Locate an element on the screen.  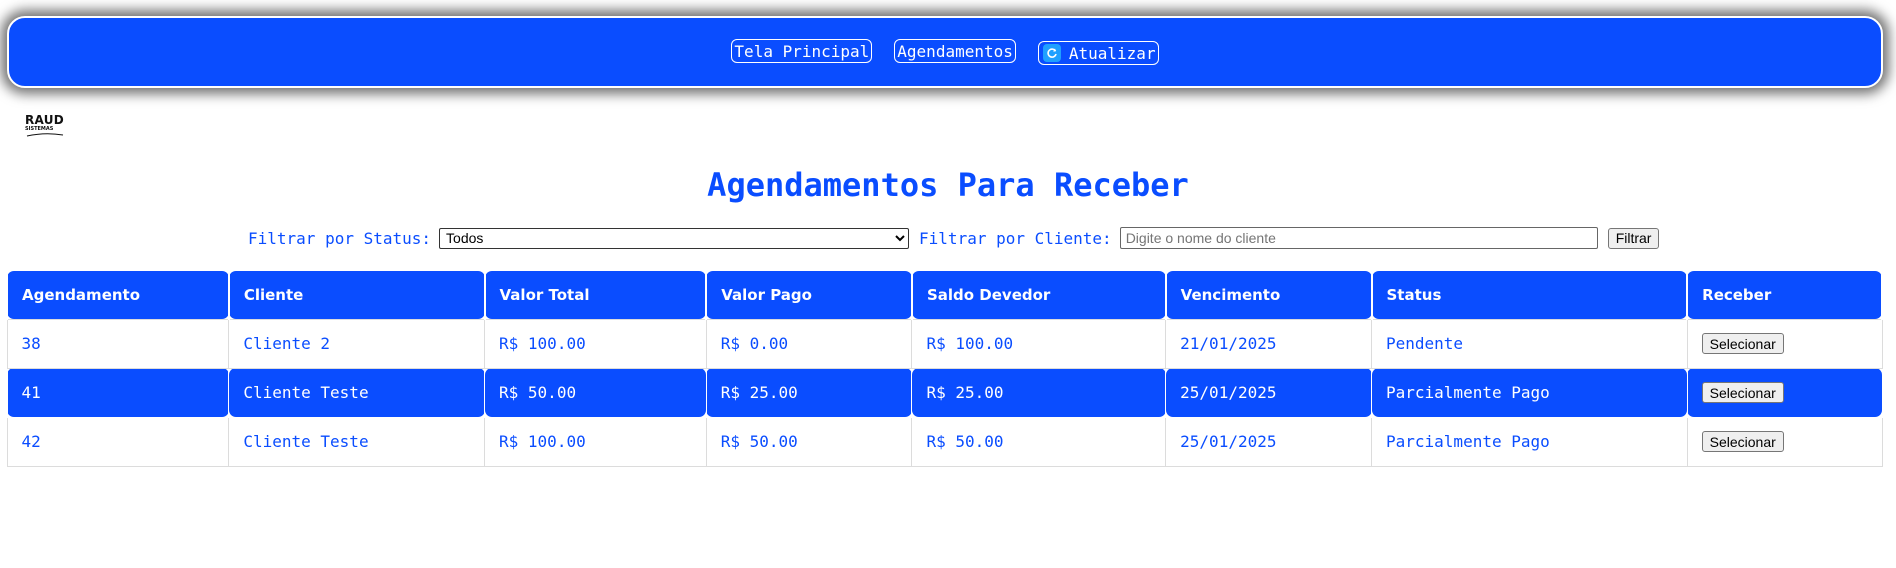
cell-saldo-devedor: R$ 50.00 is located at coordinates (1039, 441).